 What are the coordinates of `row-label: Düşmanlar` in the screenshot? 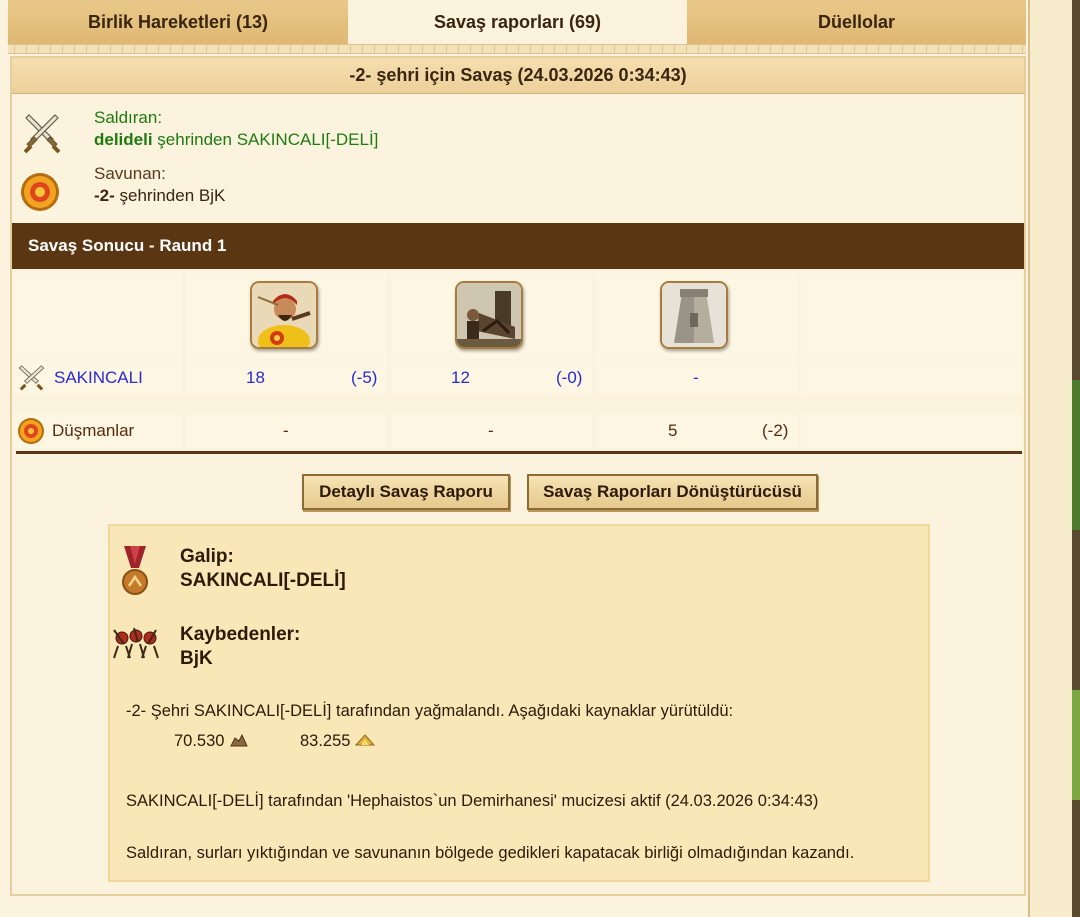 It's located at (98, 431).